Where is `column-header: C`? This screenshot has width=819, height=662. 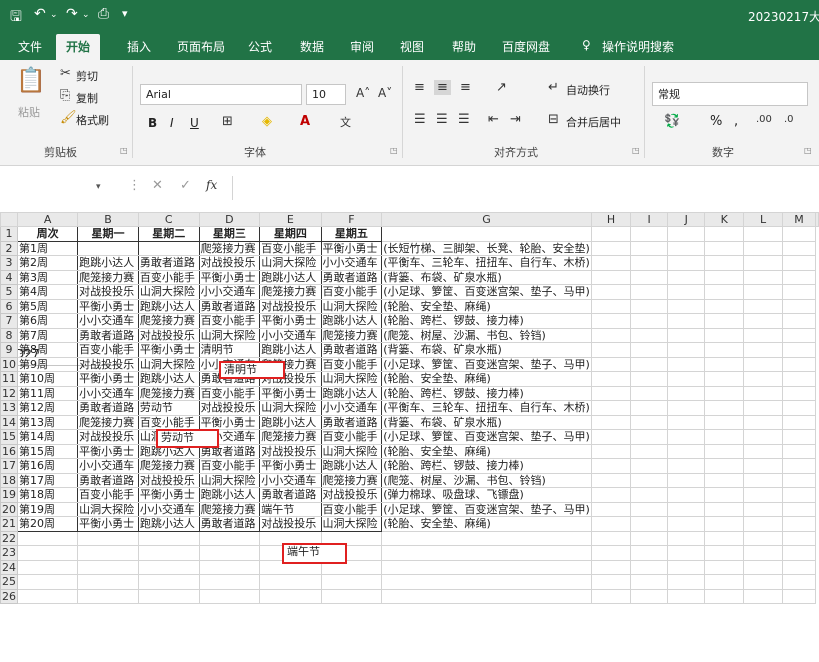
column-header: C is located at coordinates (168, 219).